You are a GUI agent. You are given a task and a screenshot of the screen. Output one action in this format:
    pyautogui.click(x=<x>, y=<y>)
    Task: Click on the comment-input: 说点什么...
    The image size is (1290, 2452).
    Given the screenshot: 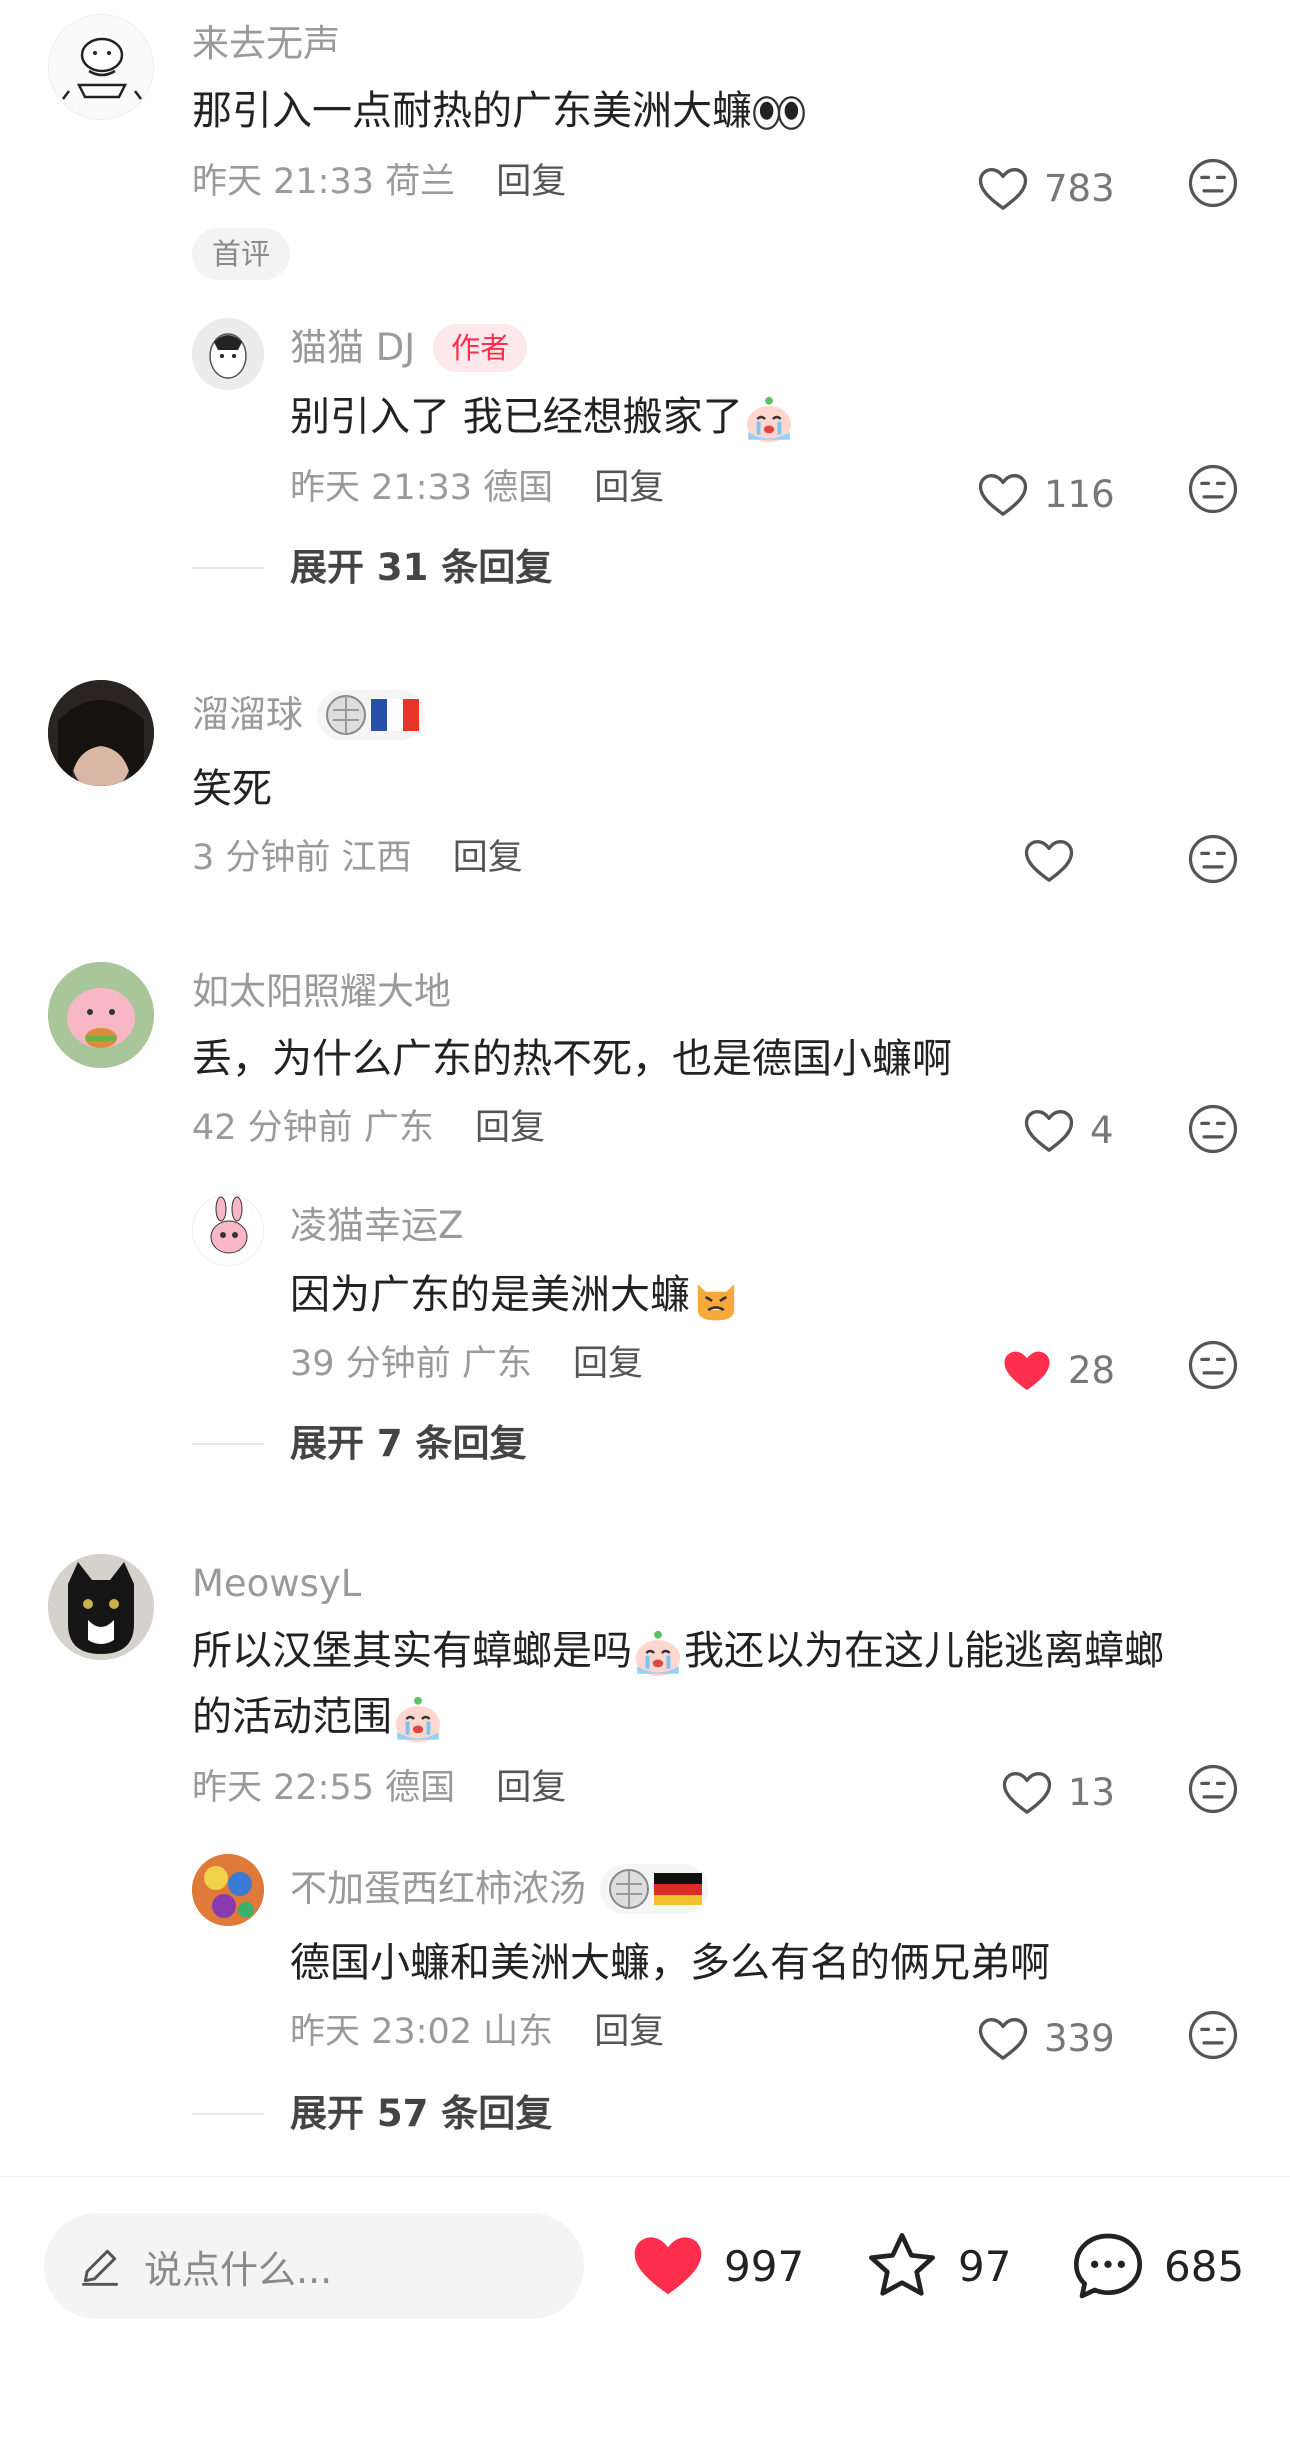 What is the action you would take?
    pyautogui.click(x=314, y=2266)
    